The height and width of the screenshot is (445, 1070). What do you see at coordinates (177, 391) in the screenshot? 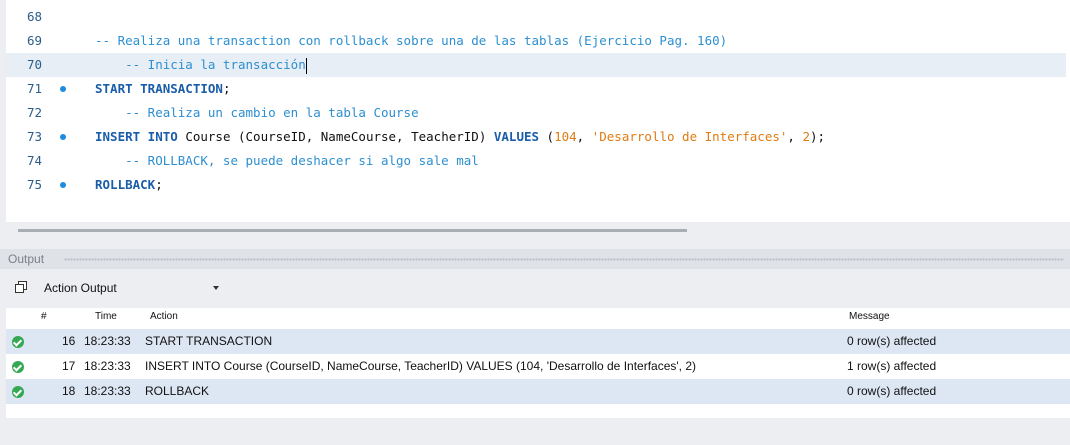
I see `row-action: ROLLBACK` at bounding box center [177, 391].